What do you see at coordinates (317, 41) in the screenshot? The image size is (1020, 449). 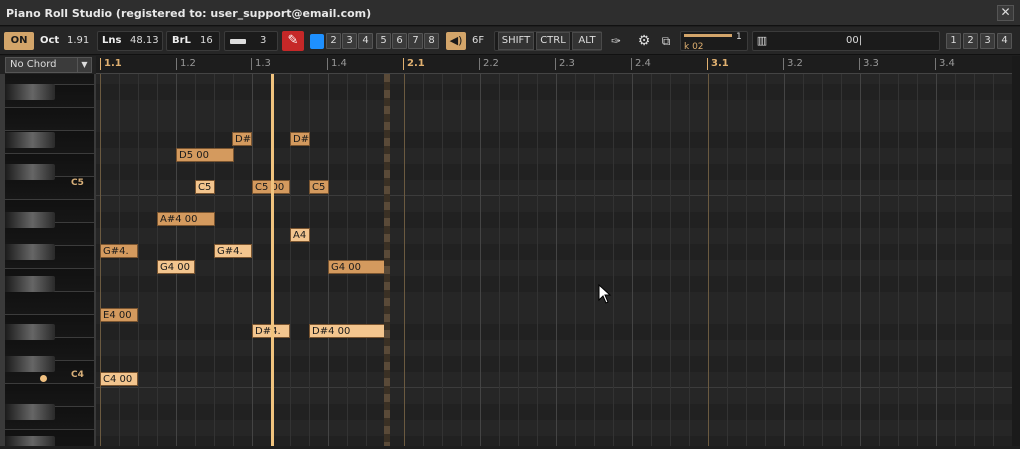 I see `track-1-button` at bounding box center [317, 41].